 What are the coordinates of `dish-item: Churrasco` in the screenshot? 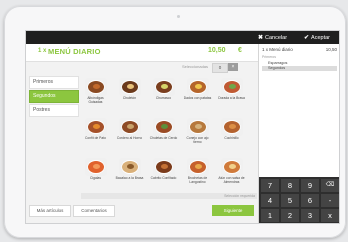 It's located at (163, 93).